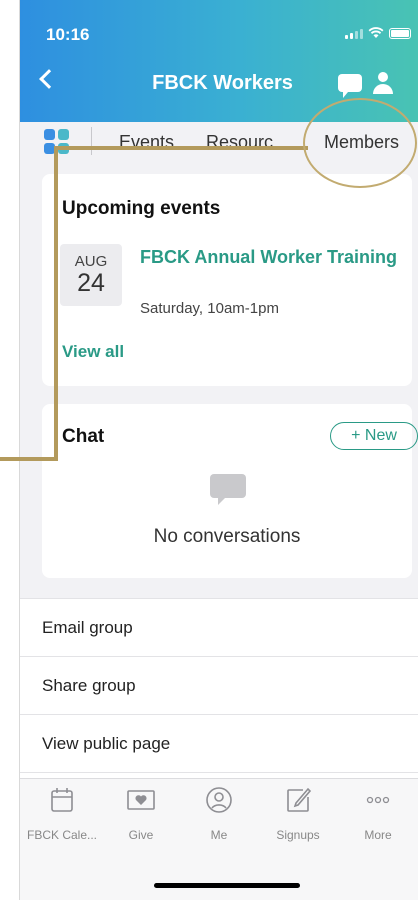 Image resolution: width=418 pixels, height=900 pixels. I want to click on tab-more: More, so click(378, 810).